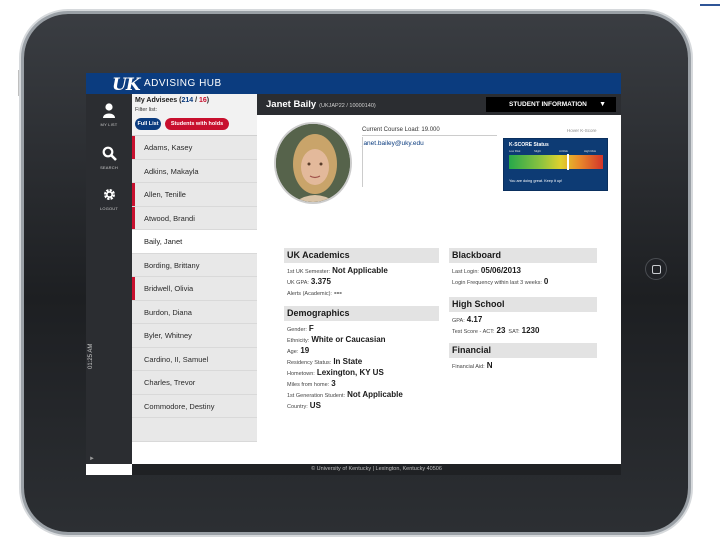 The height and width of the screenshot is (540, 720). I want to click on field-label: 1st UK Semester:, so click(309, 272).